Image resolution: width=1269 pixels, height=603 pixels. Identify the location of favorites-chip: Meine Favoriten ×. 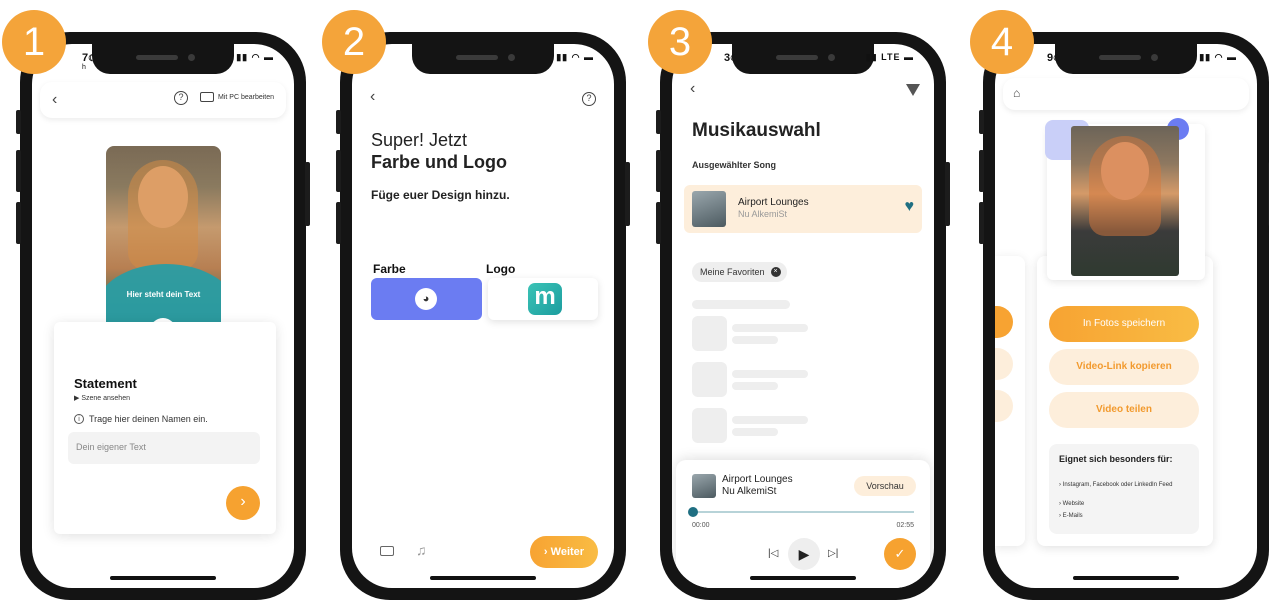
(739, 272).